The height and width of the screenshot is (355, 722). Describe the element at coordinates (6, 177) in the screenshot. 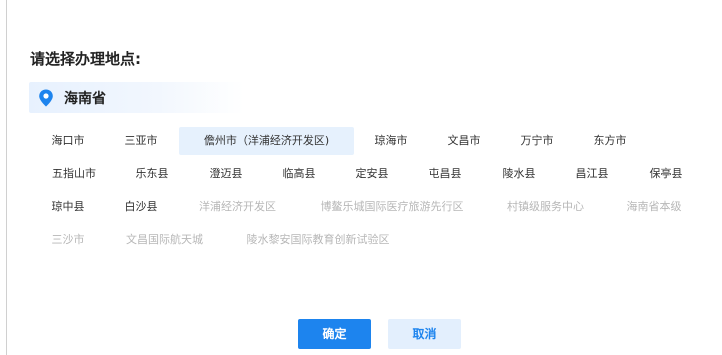

I see `left-divider` at that location.